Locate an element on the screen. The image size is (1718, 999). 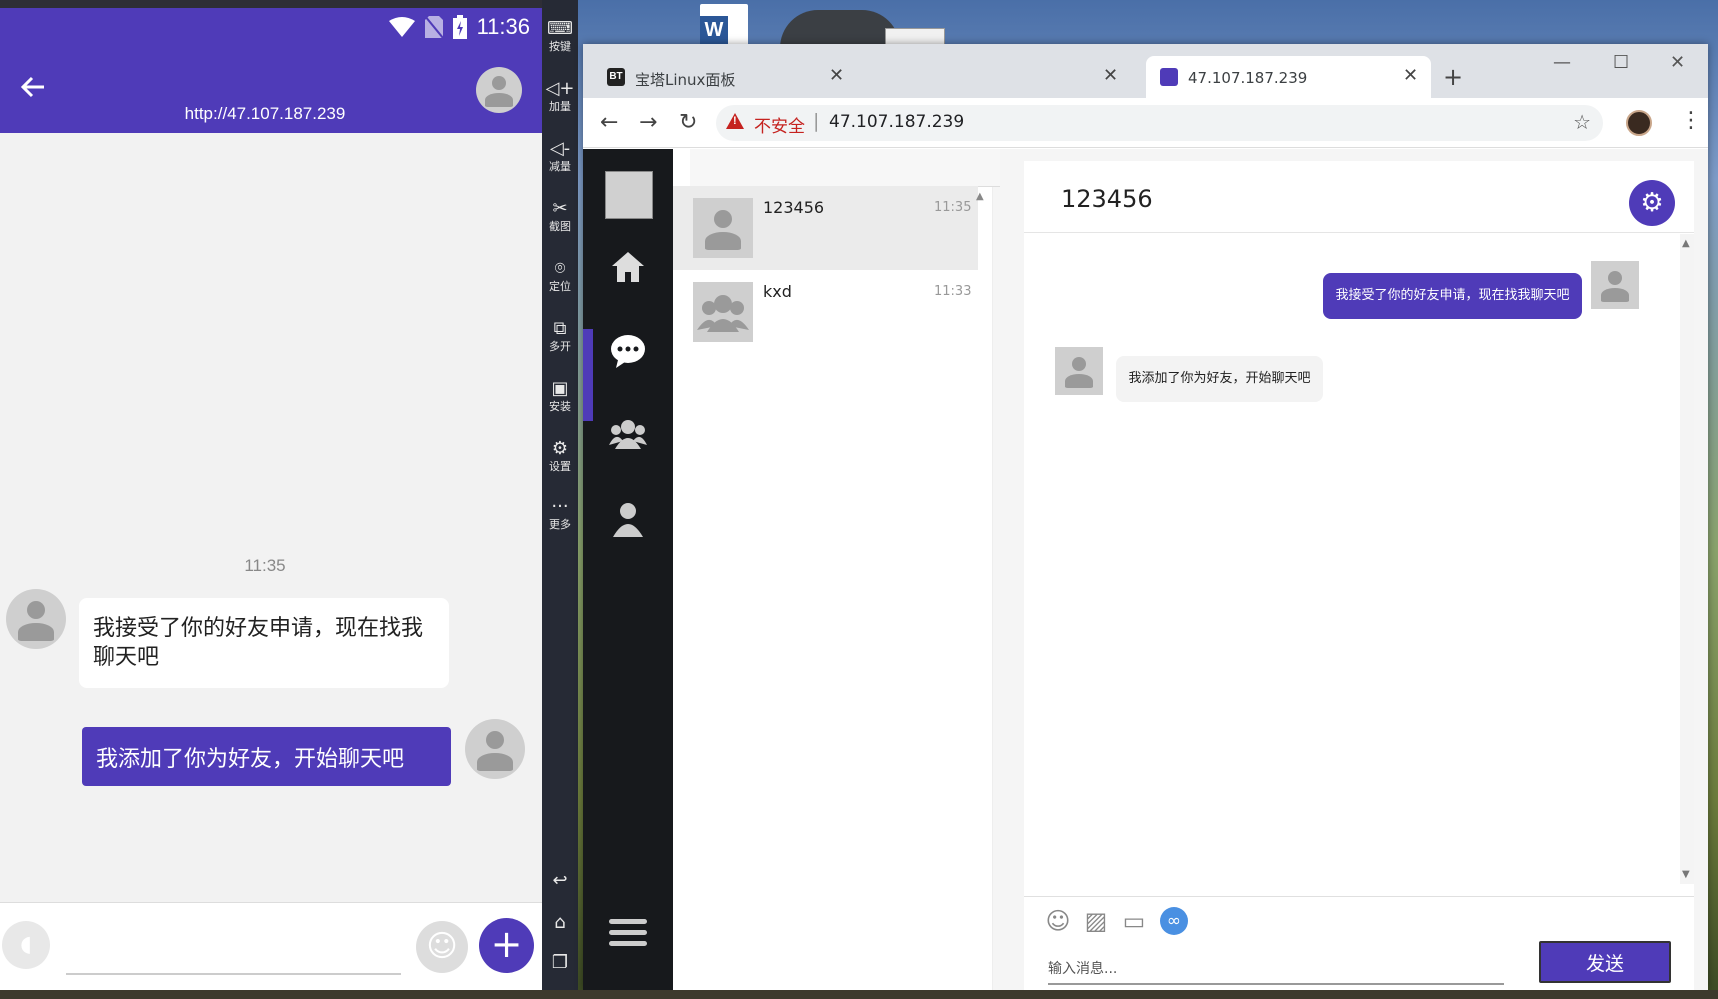
outgoing-message-bubble: 我接受了你的好友申请，现在找我聊天吧 is located at coordinates (1452, 296).